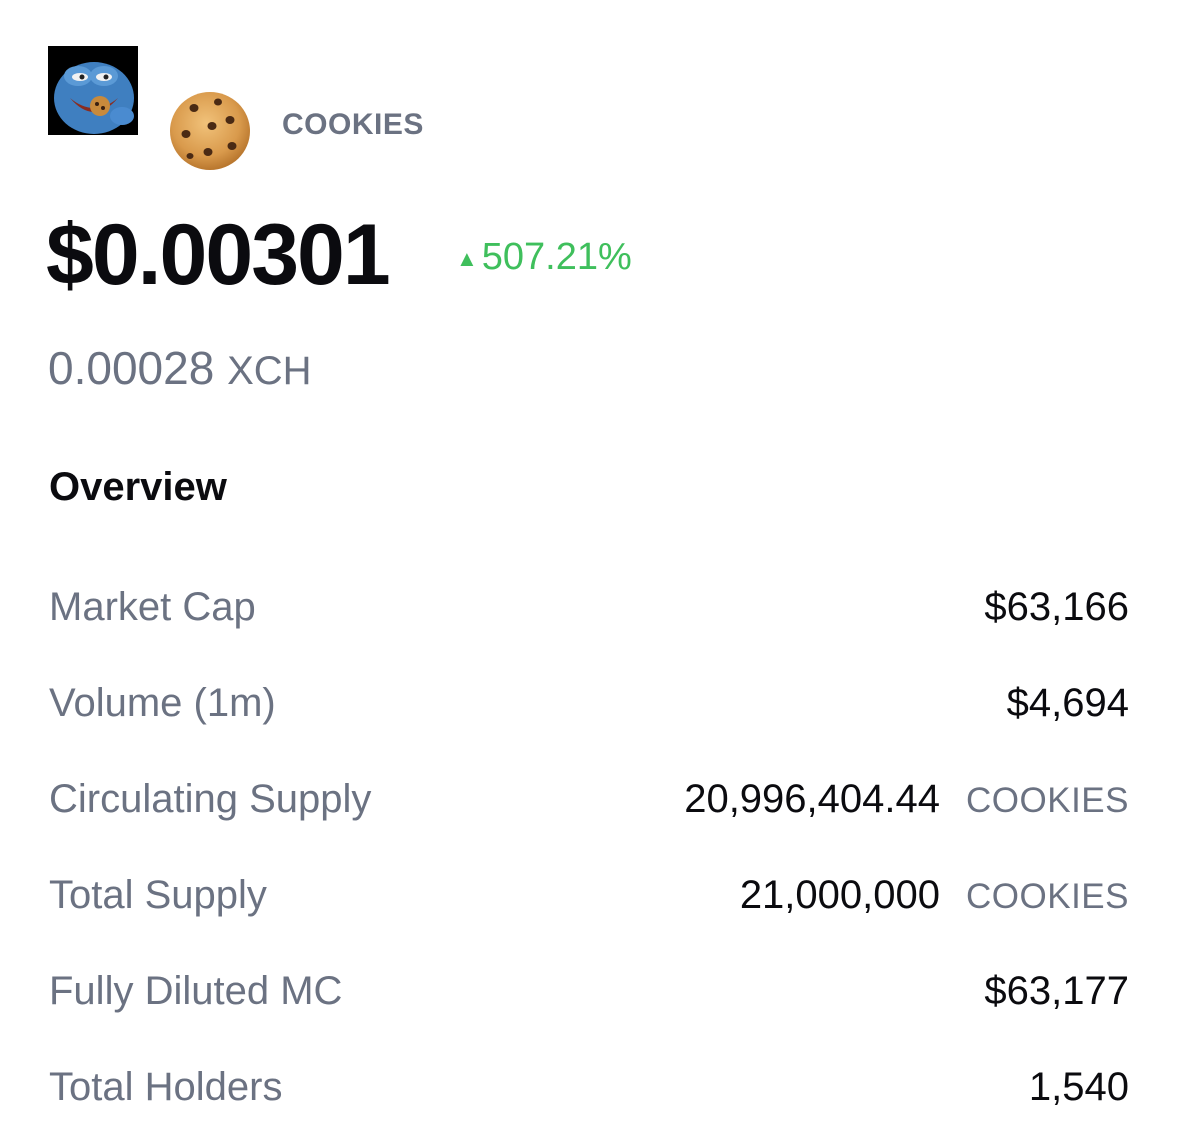 Image resolution: width=1178 pixels, height=1128 pixels. What do you see at coordinates (589, 895) in the screenshot?
I see `overview-row-total-supply: Total Supply 21,000,000 COOKIES` at bounding box center [589, 895].